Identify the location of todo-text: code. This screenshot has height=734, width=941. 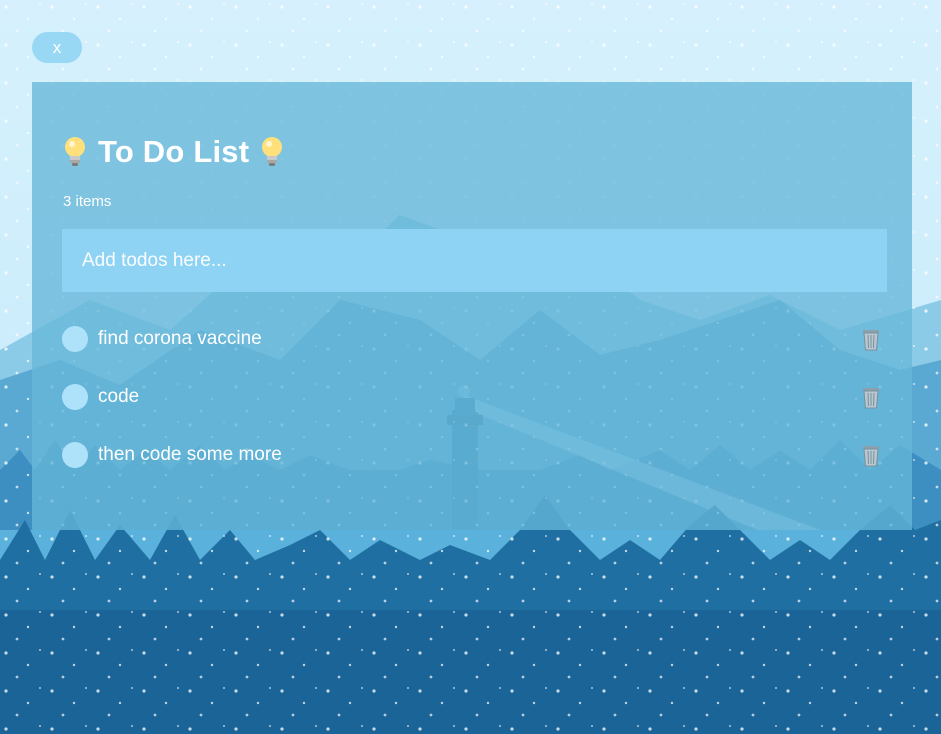
(119, 396).